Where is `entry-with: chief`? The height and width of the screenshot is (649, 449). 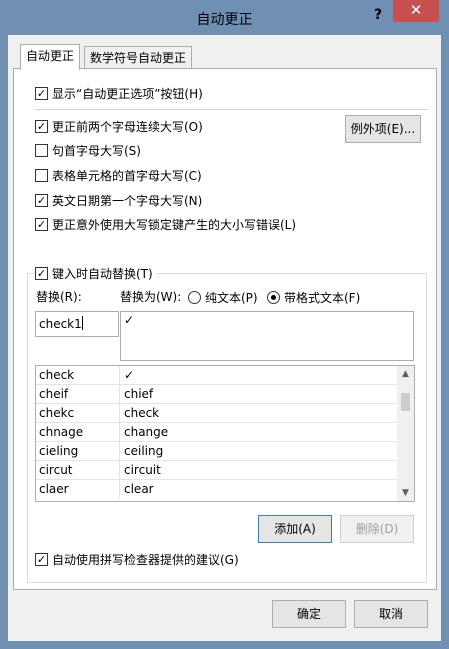 entry-with: chief is located at coordinates (139, 394).